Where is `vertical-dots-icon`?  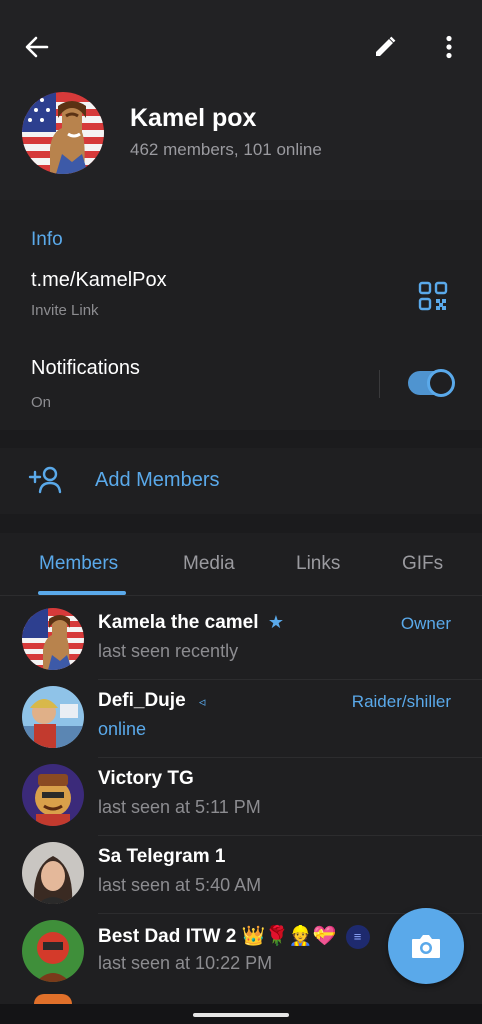 vertical-dots-icon is located at coordinates (449, 47).